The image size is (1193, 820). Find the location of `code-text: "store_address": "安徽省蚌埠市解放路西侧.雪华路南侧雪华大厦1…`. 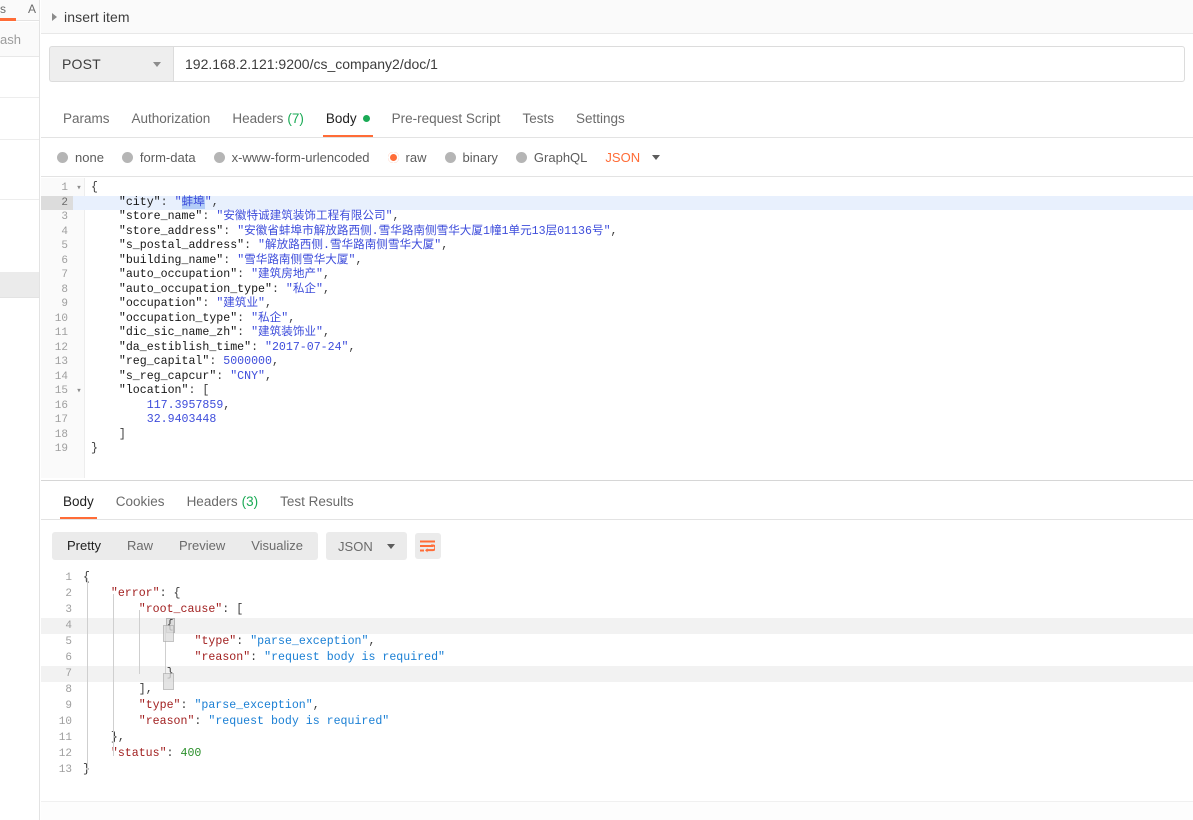

code-text: "store_address": "安徽省蚌埠市解放路西侧.雪华路南侧雪华大厦1… is located at coordinates (368, 231).